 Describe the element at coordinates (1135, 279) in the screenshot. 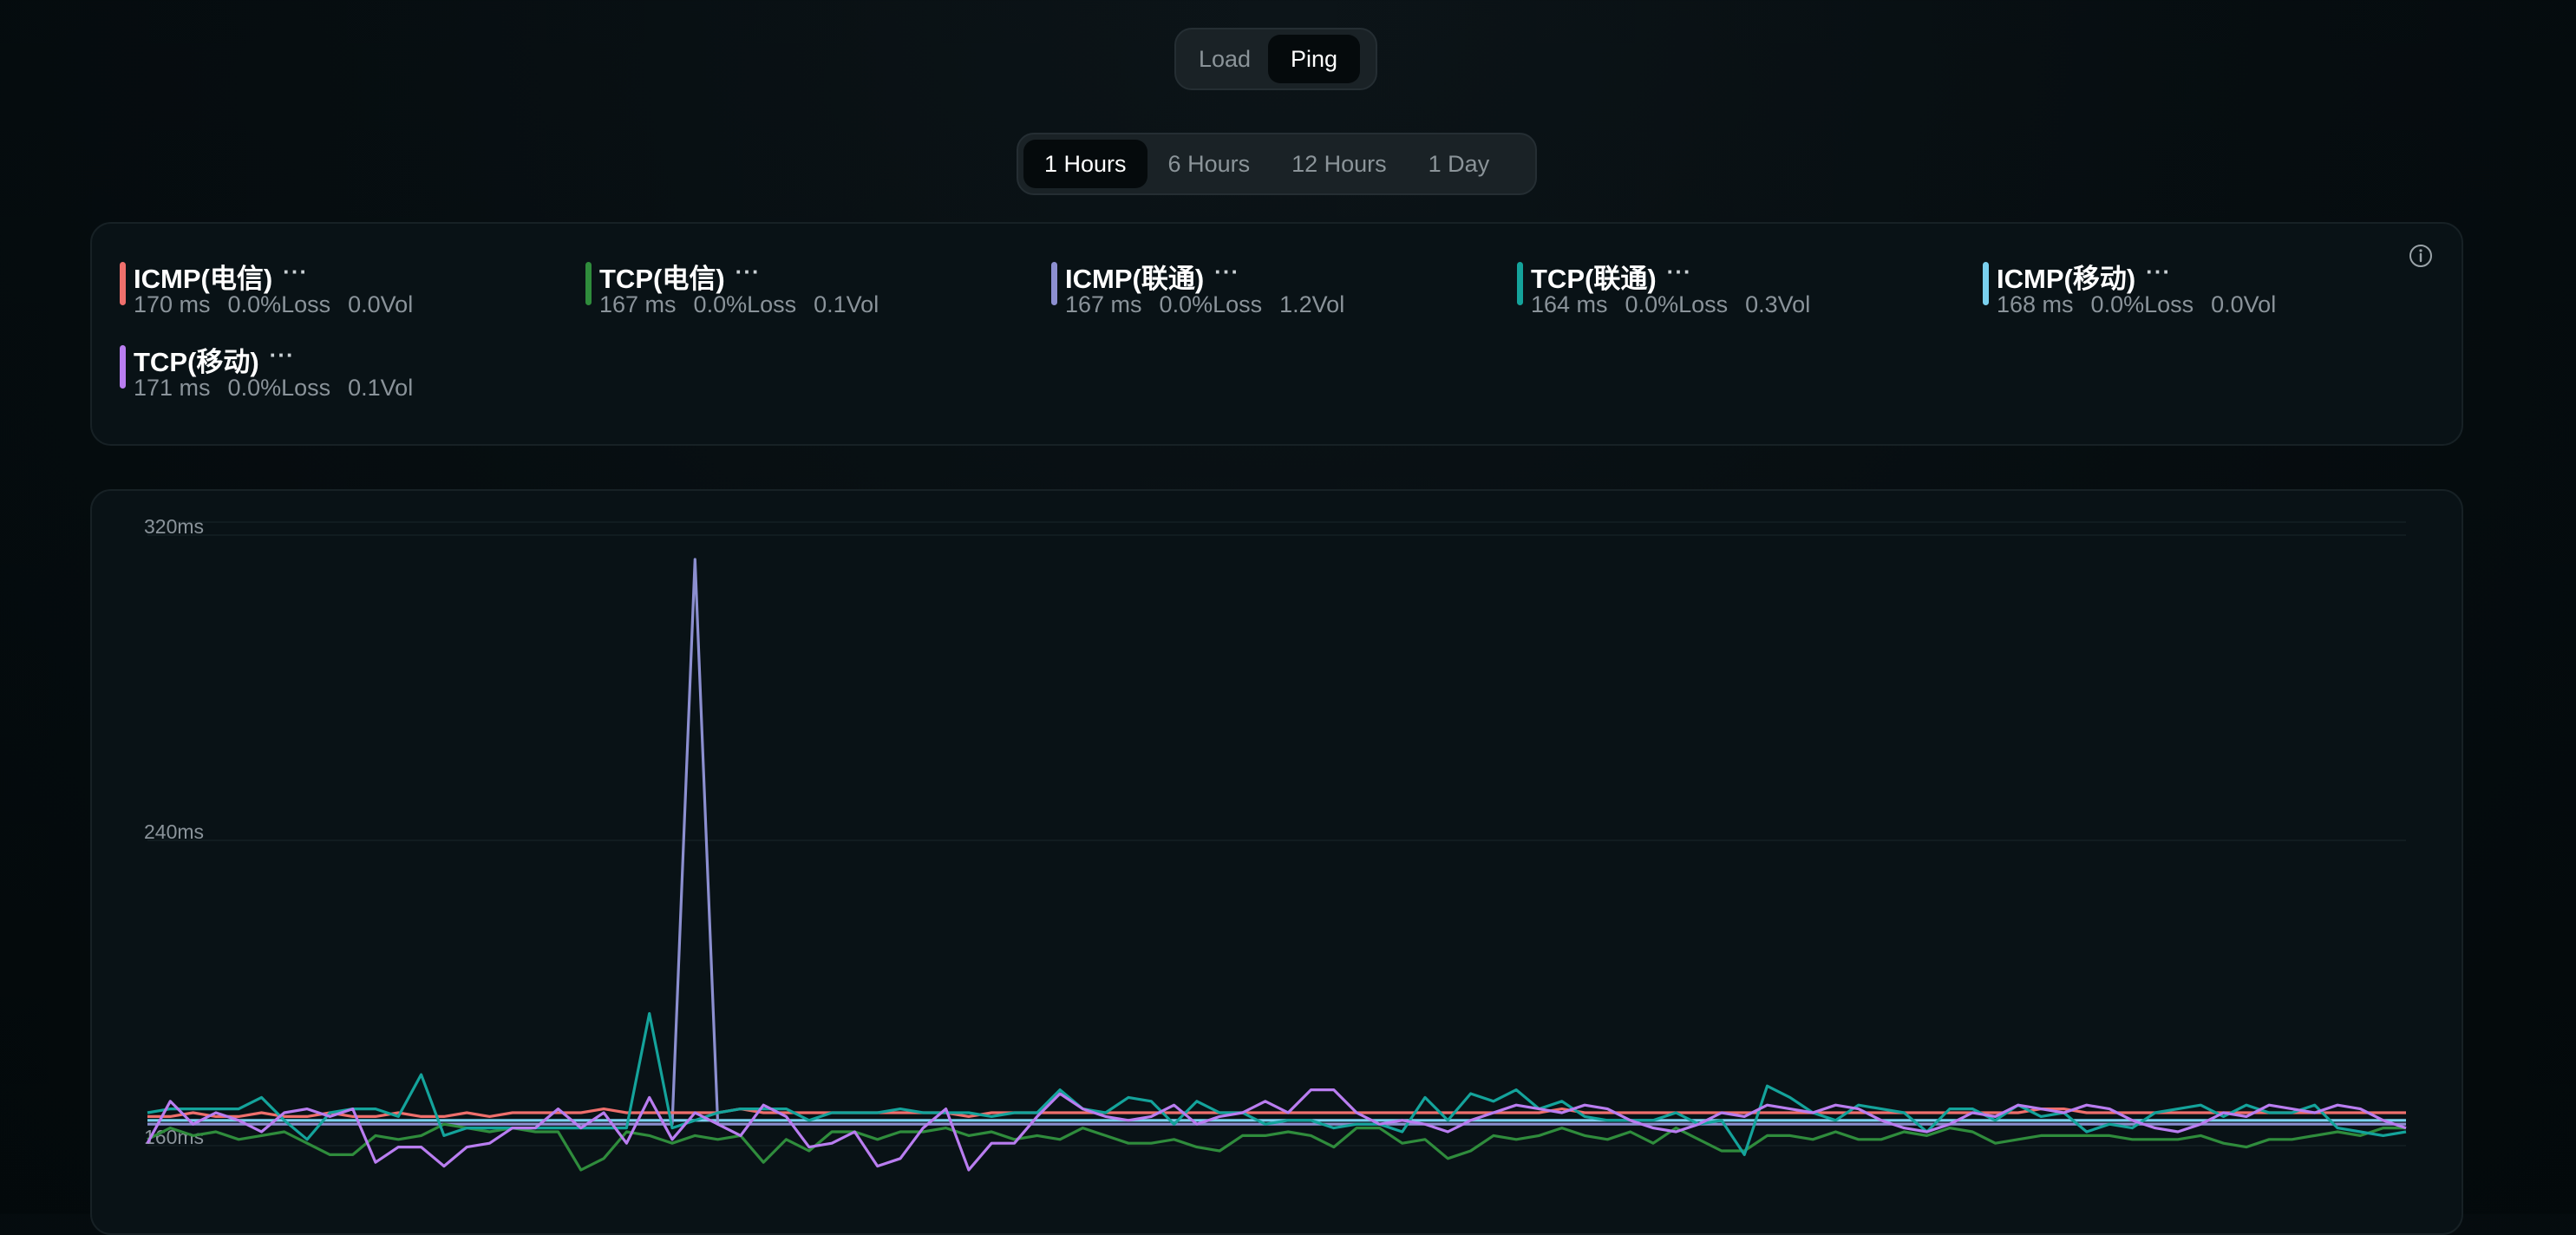

I see `legend-name-text: ICMP(联通)` at that location.